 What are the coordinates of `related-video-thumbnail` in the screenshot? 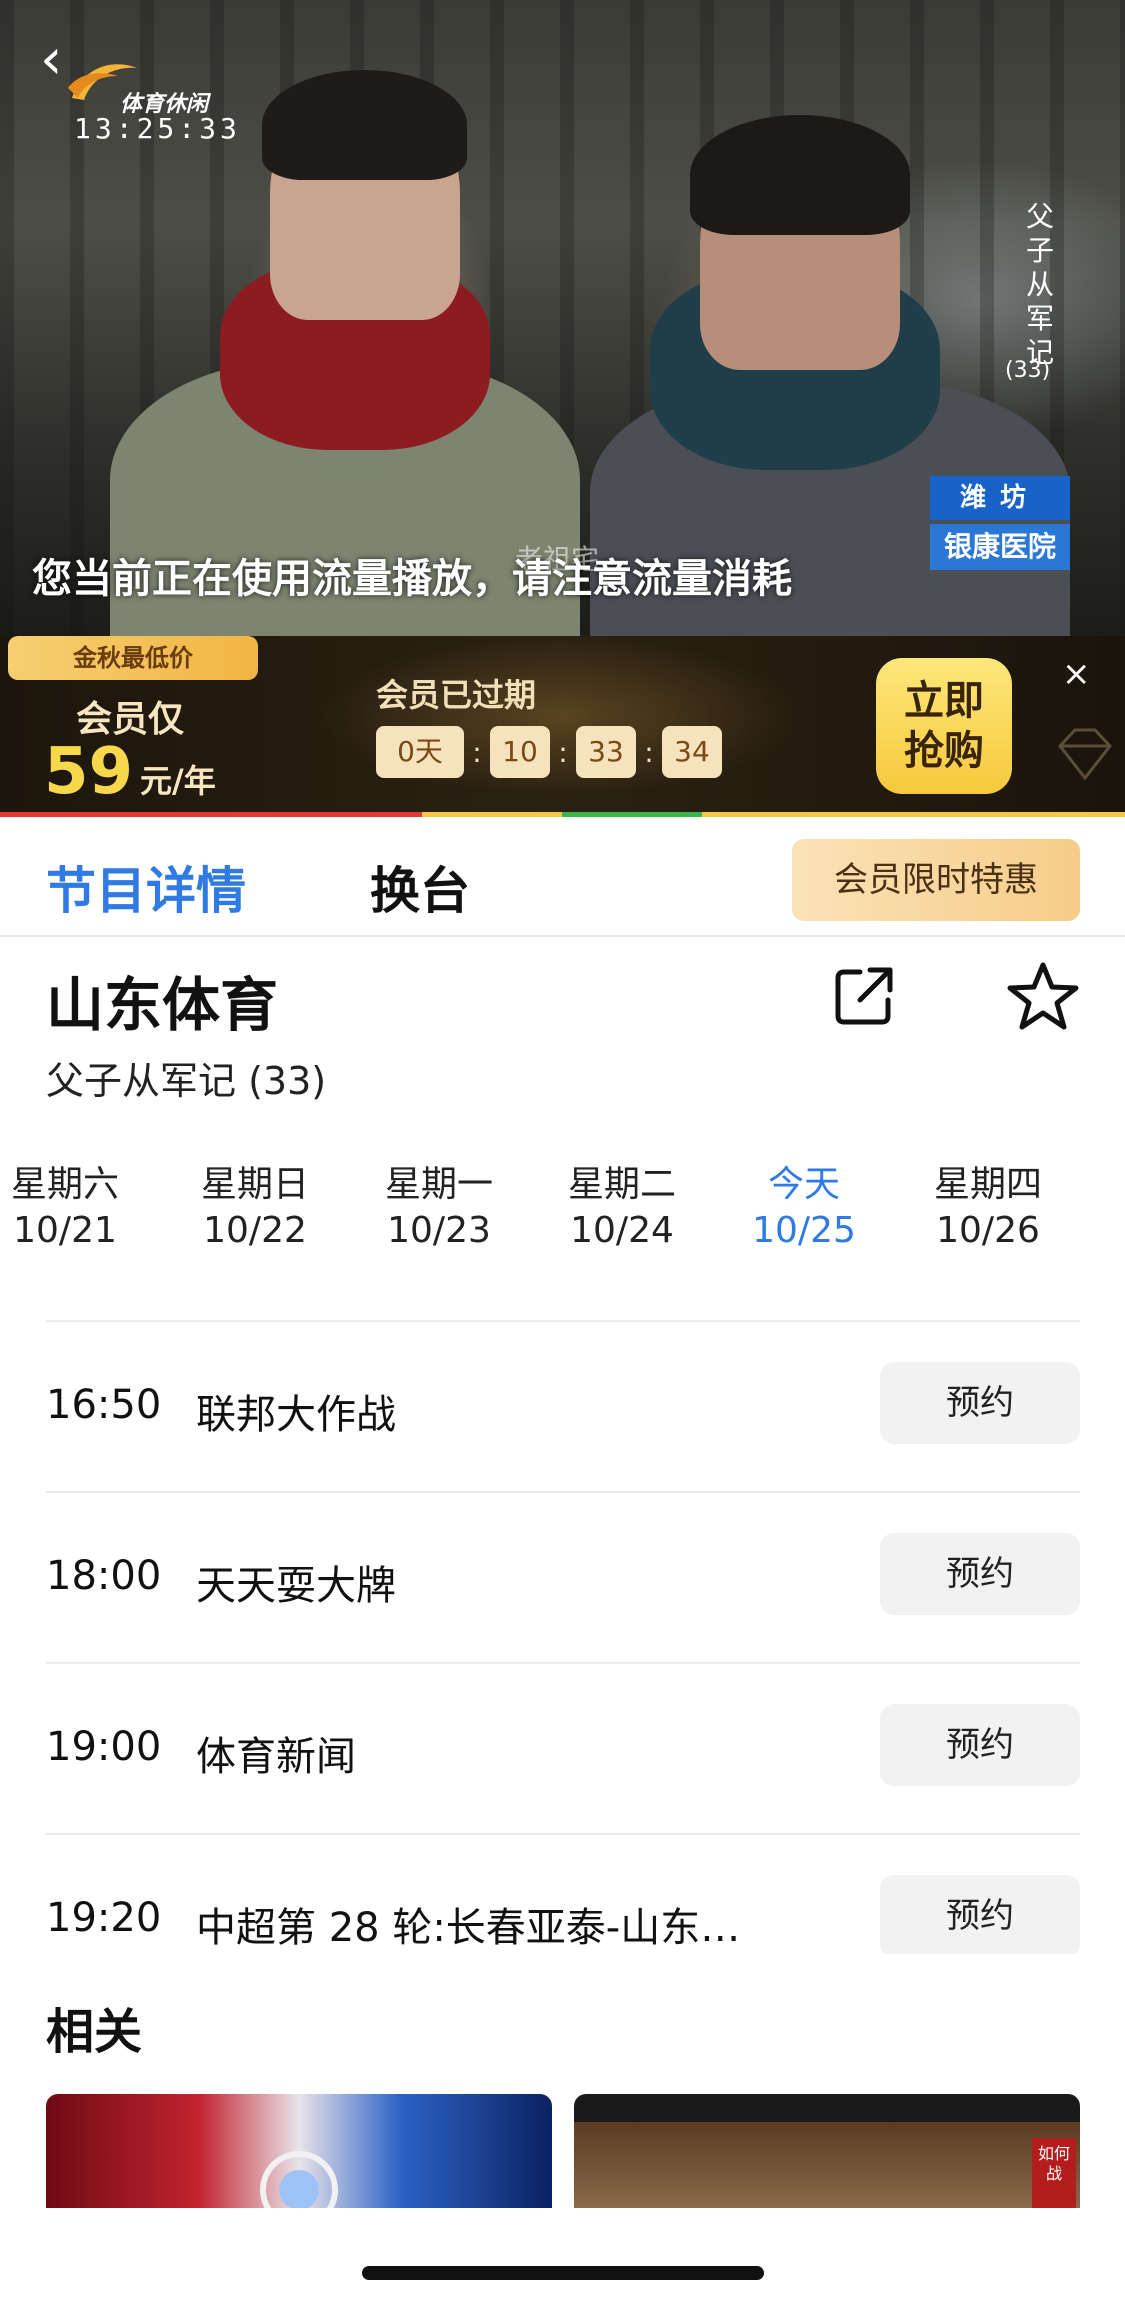 It's located at (299, 2151).